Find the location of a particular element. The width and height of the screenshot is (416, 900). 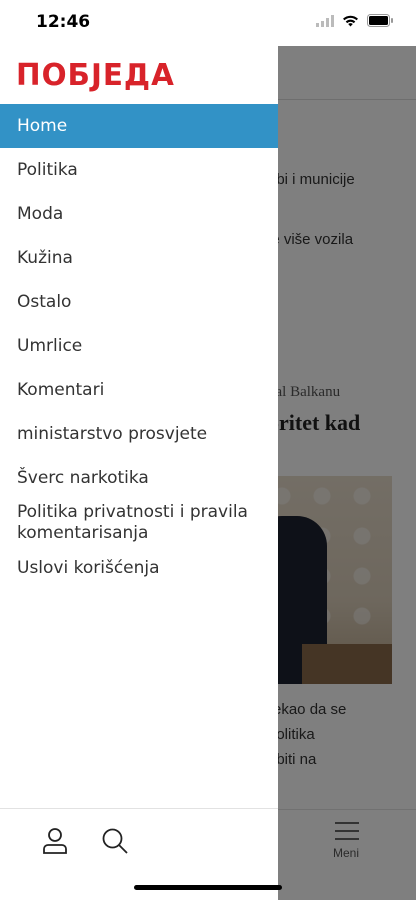

menu-item-ministarstvo-prosvjete: ministarstvo prosvjete is located at coordinates (139, 434).